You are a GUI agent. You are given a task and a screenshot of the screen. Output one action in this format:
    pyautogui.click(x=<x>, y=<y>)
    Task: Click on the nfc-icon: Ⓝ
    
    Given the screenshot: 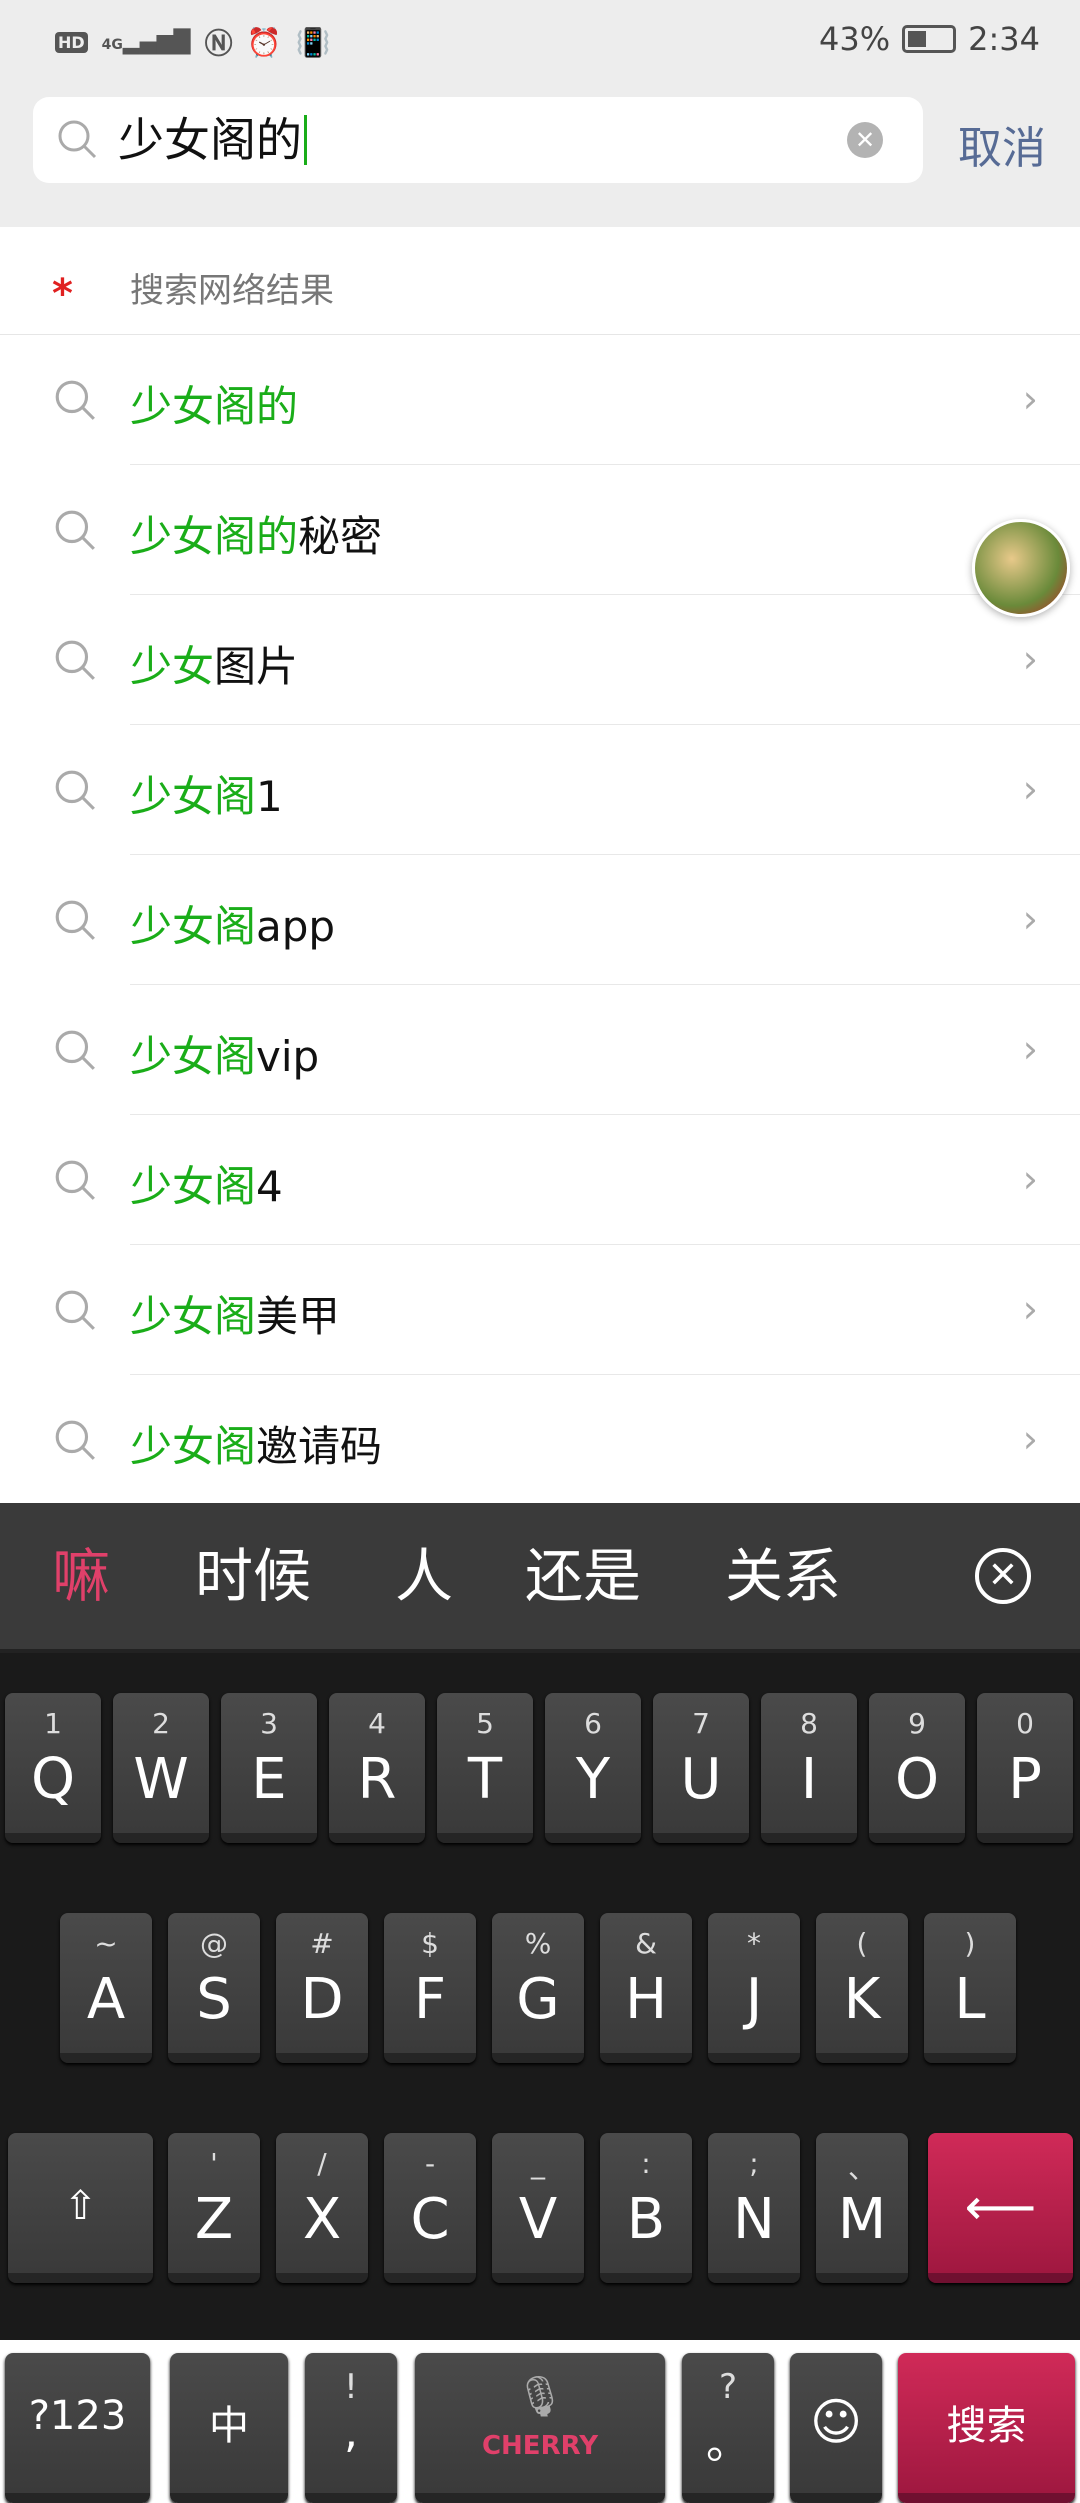 What is the action you would take?
    pyautogui.click(x=218, y=43)
    